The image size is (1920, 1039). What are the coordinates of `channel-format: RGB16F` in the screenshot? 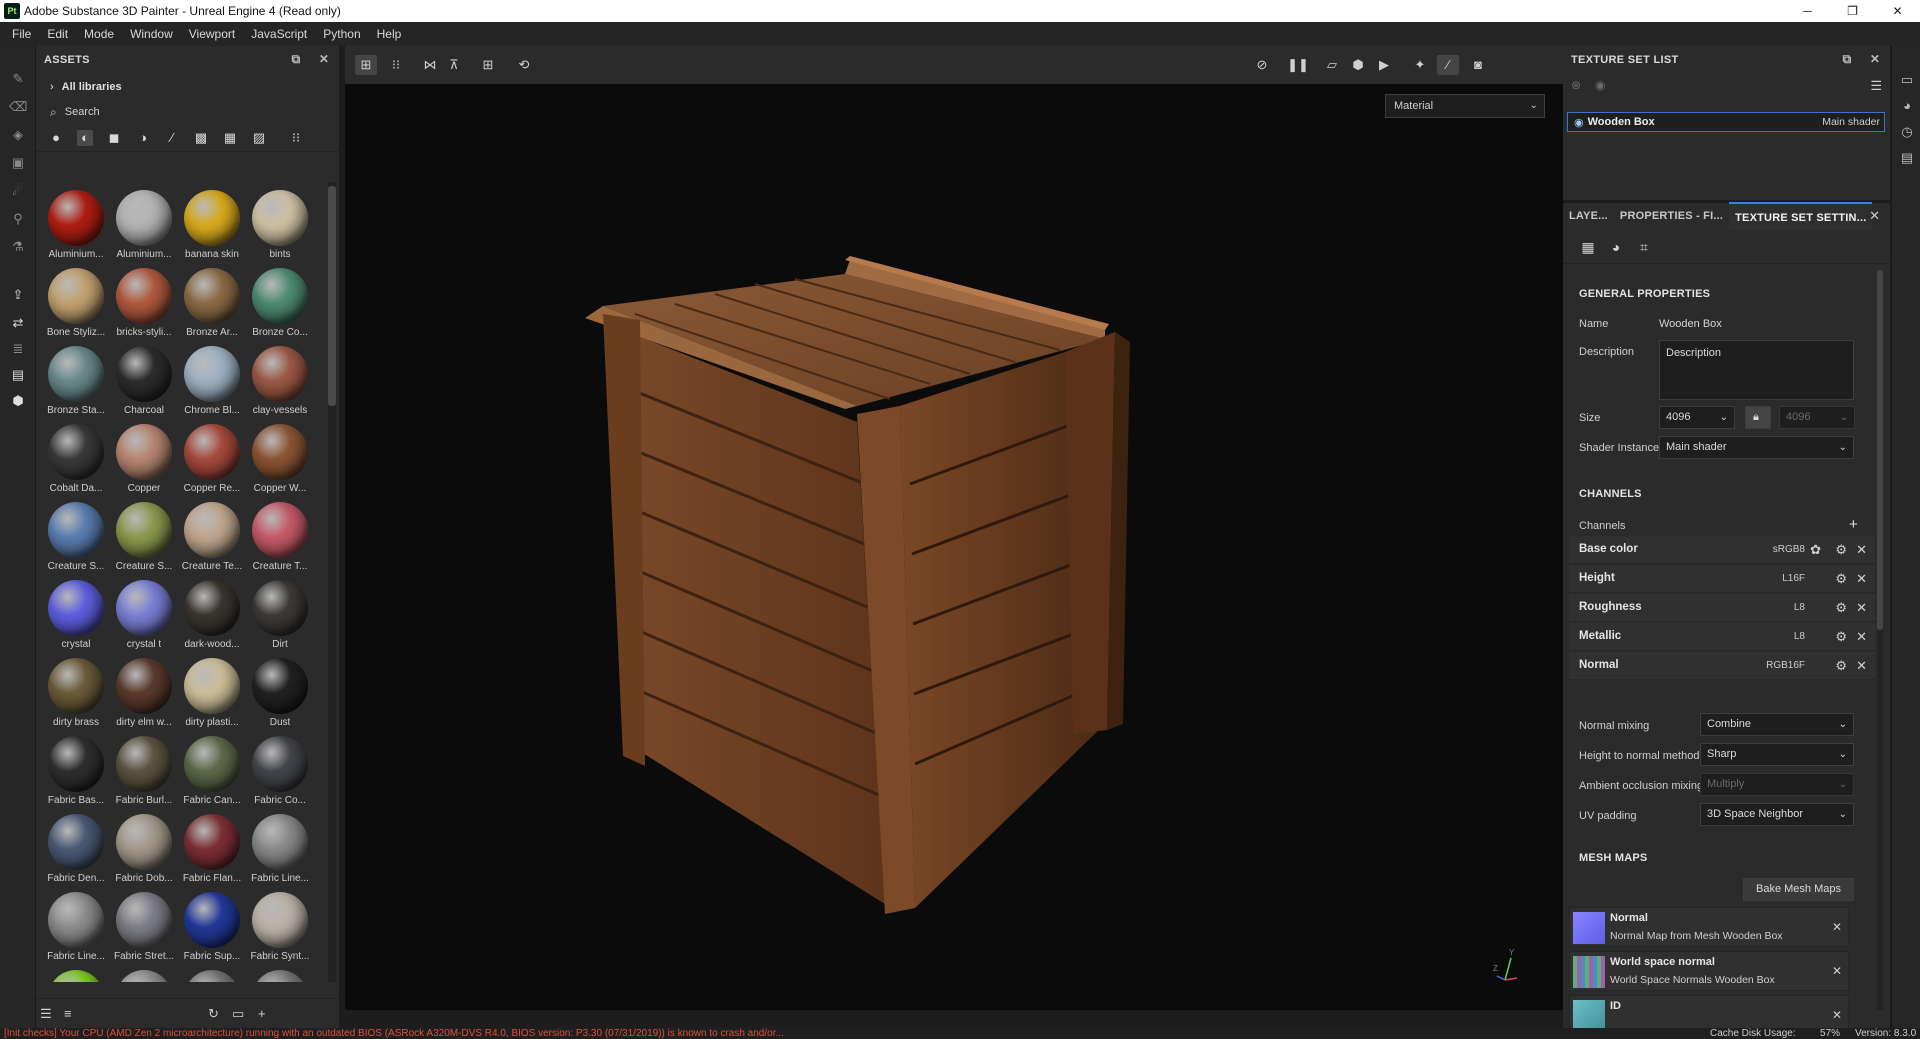 It's located at (1785, 665).